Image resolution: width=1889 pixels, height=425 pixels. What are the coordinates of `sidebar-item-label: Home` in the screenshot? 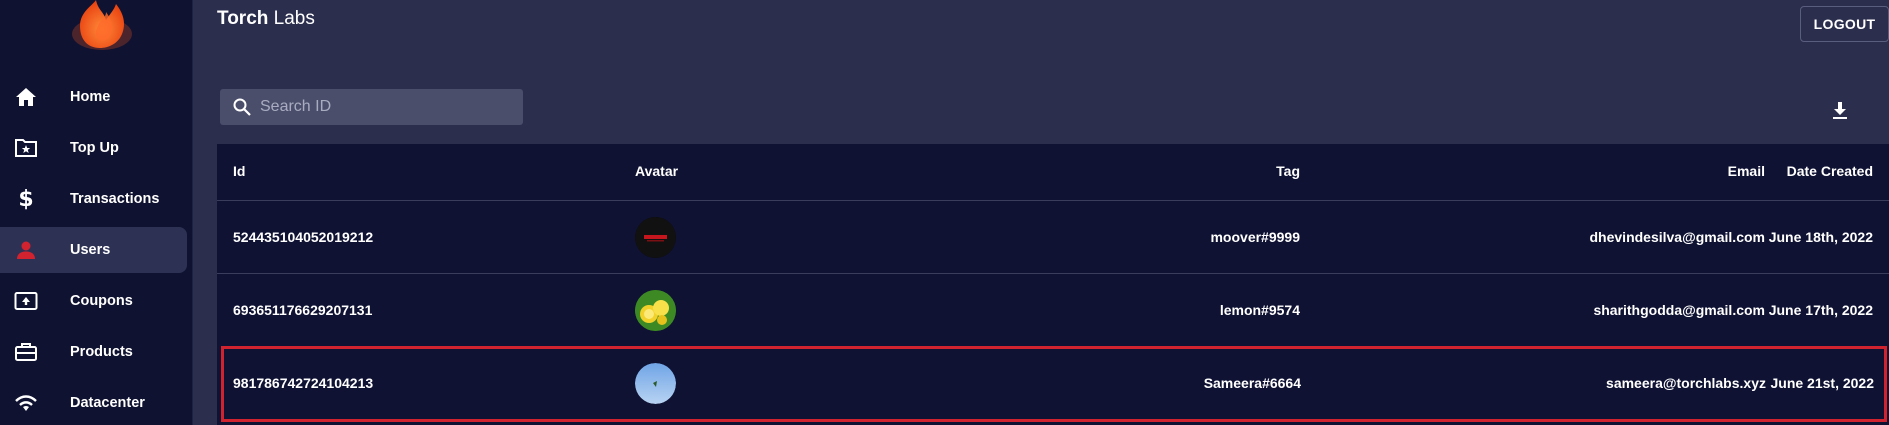 It's located at (90, 97).